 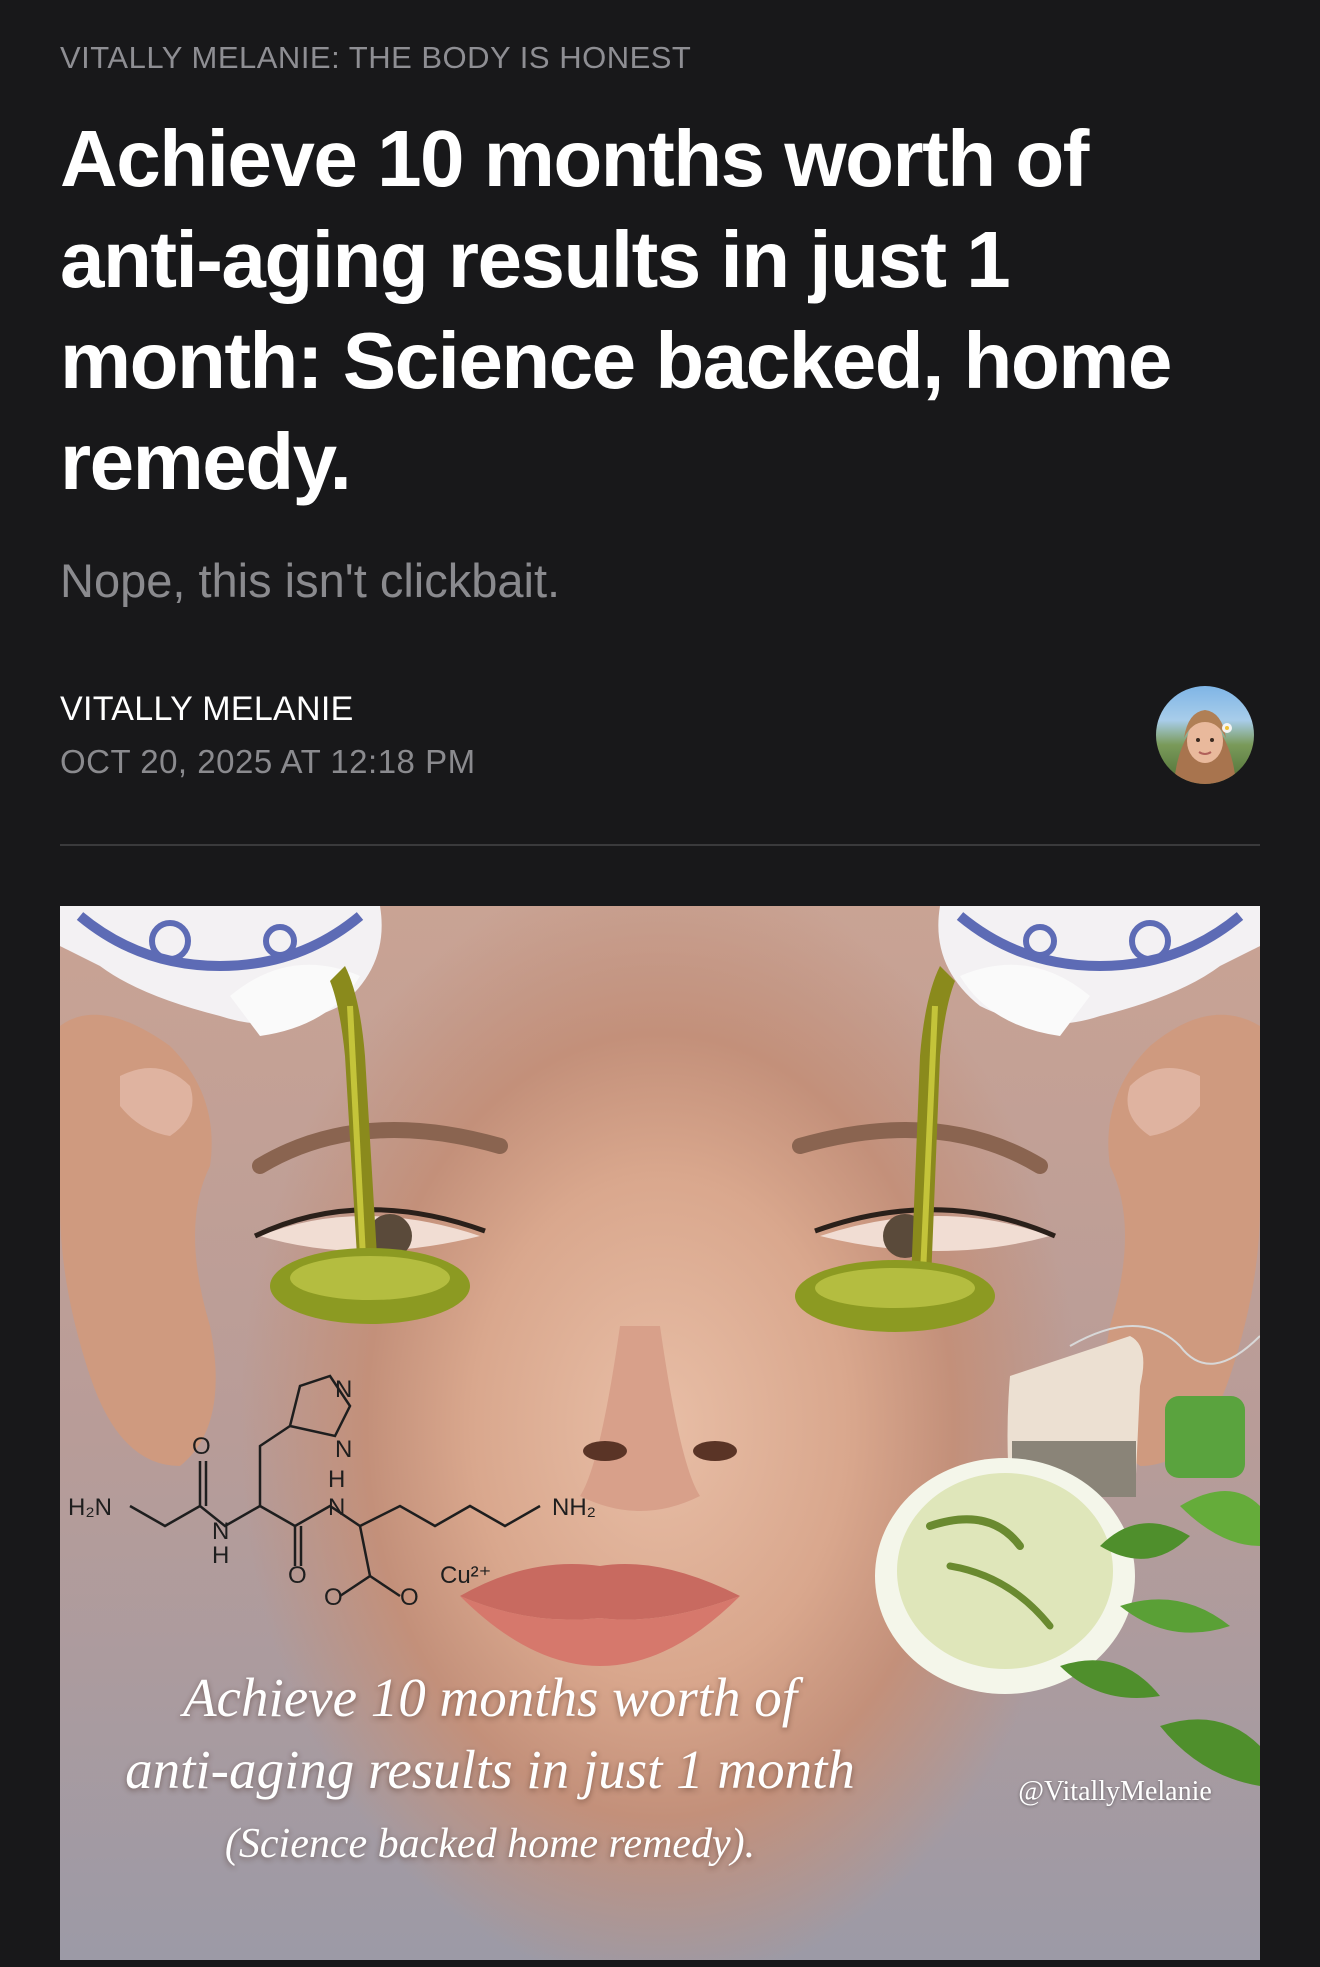 What do you see at coordinates (344, 1449) in the screenshot?
I see `chem-label-n2: N` at bounding box center [344, 1449].